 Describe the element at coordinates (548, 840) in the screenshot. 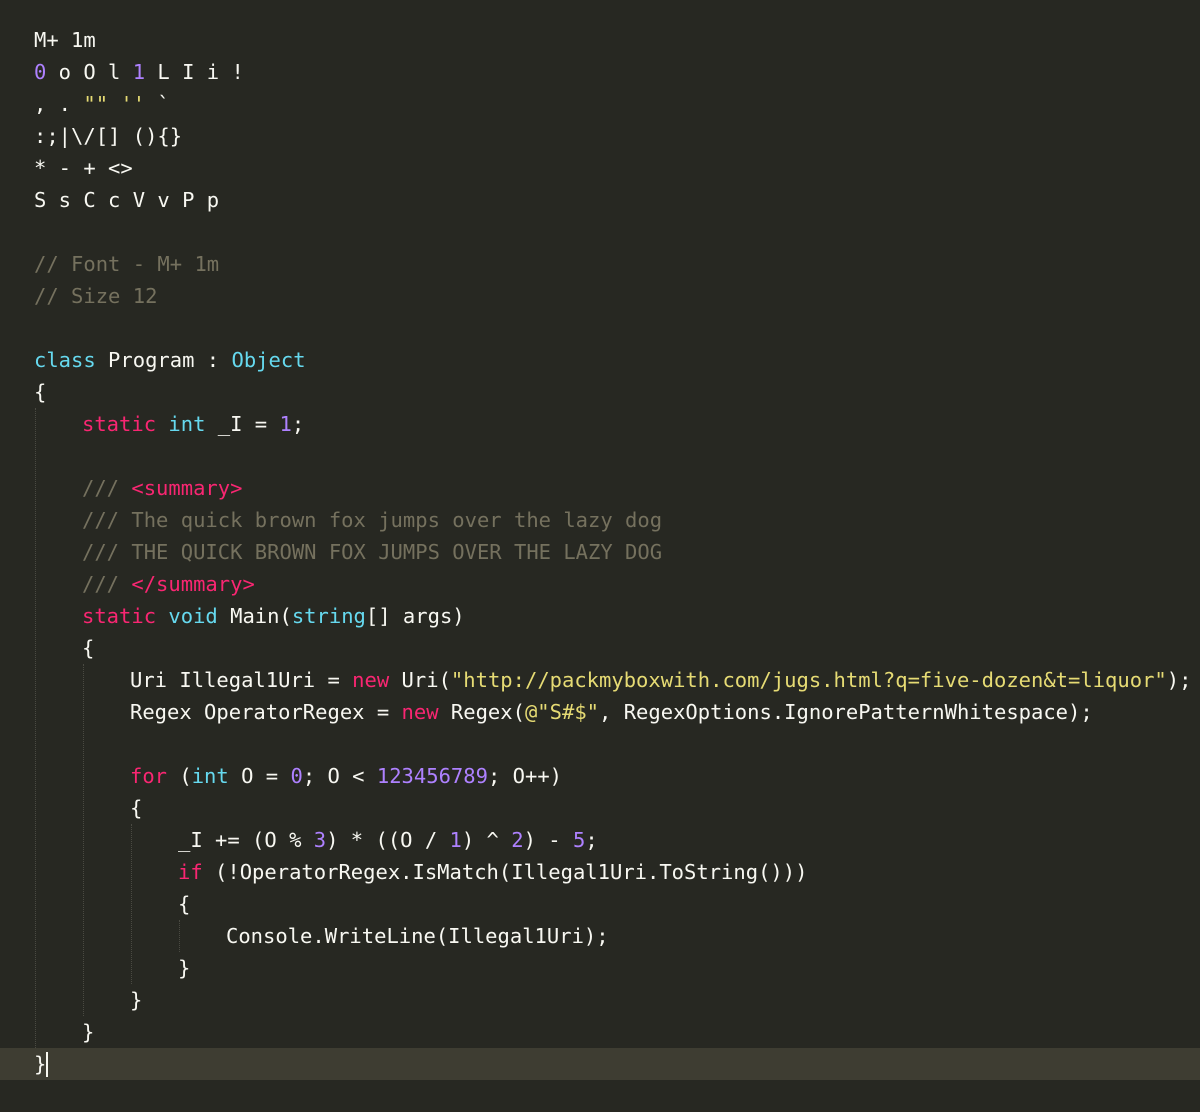

I see `code-token-plain: ) -` at that location.